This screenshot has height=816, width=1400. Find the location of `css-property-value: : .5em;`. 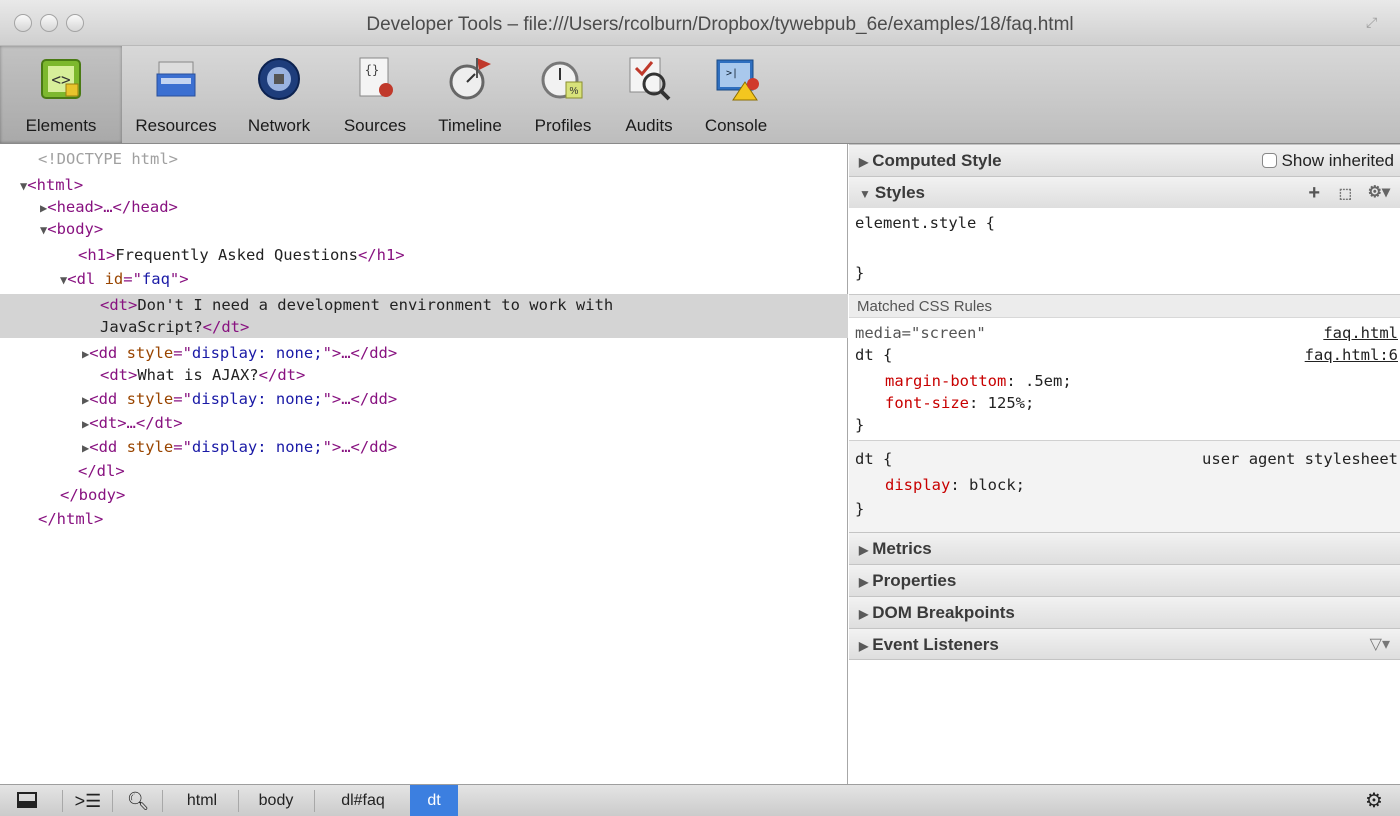

css-property-value: : .5em; is located at coordinates (1039, 381).